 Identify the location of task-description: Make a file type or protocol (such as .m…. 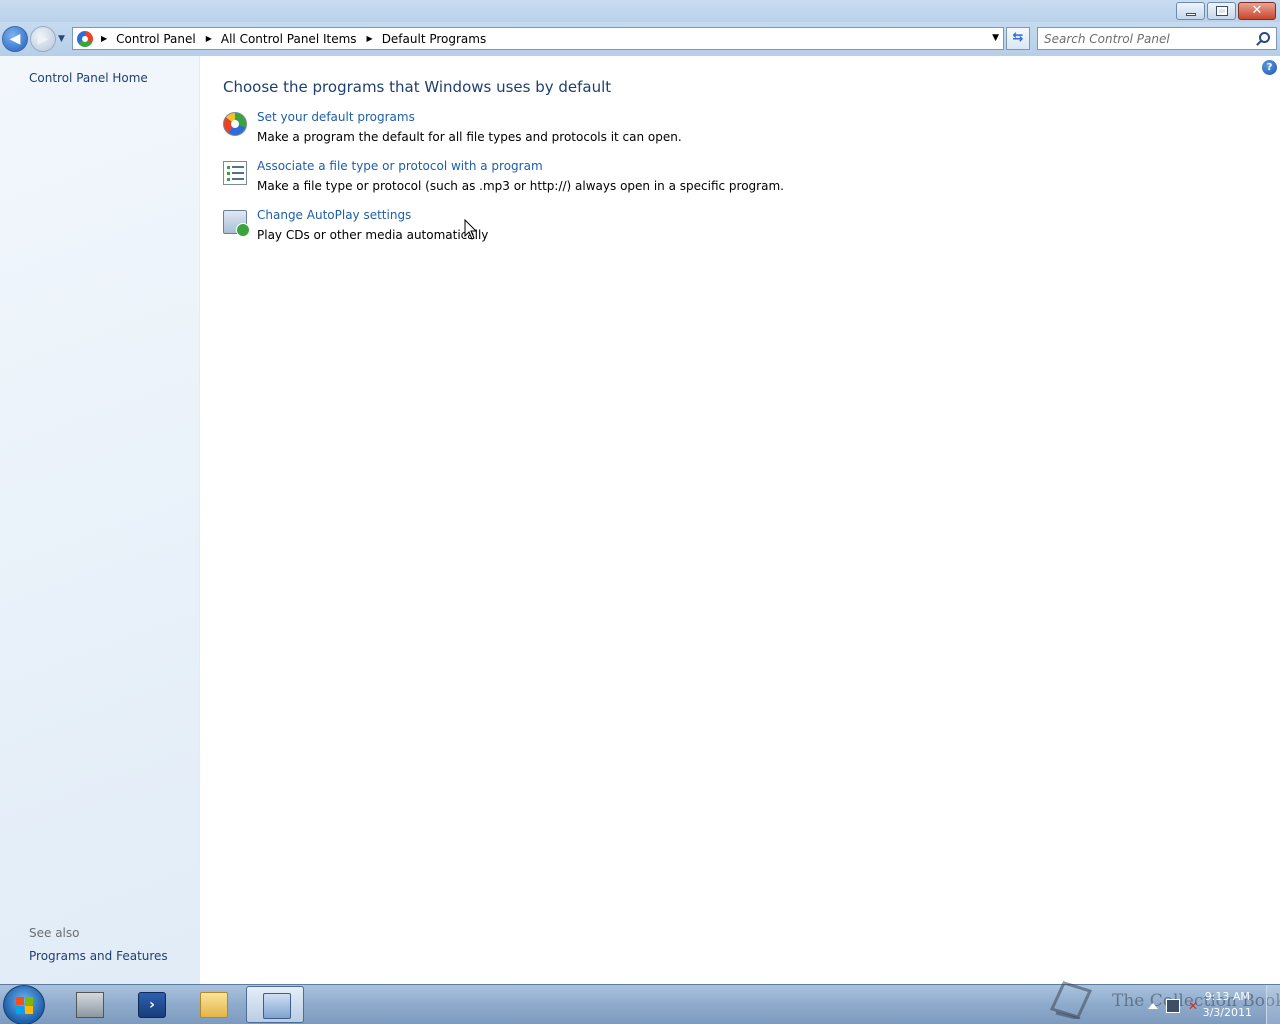
(520, 186).